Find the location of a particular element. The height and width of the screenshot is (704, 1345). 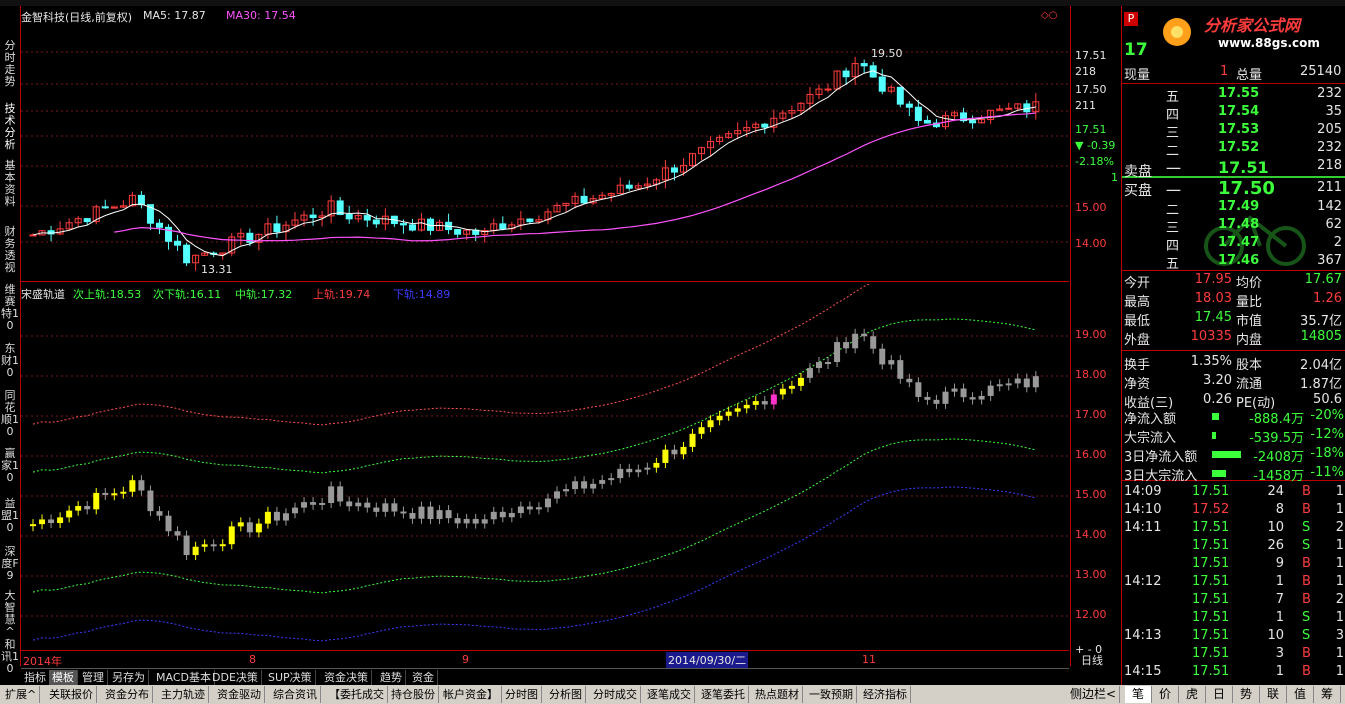

nav-item-6: 同花顺10 is located at coordinates (10, 414).